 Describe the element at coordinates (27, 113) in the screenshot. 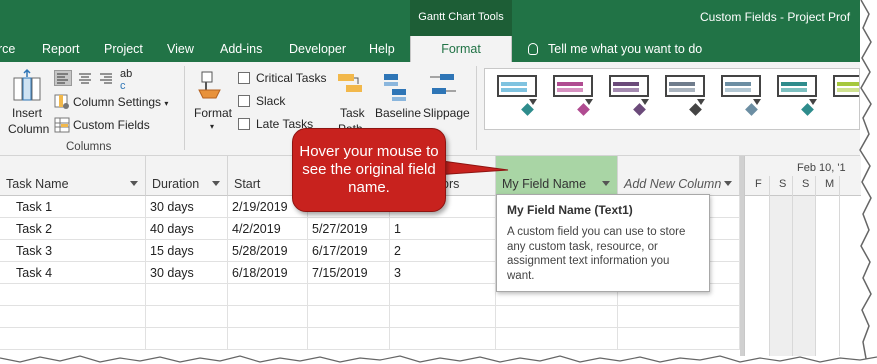

I see `insert-column-label-1: Insert` at that location.